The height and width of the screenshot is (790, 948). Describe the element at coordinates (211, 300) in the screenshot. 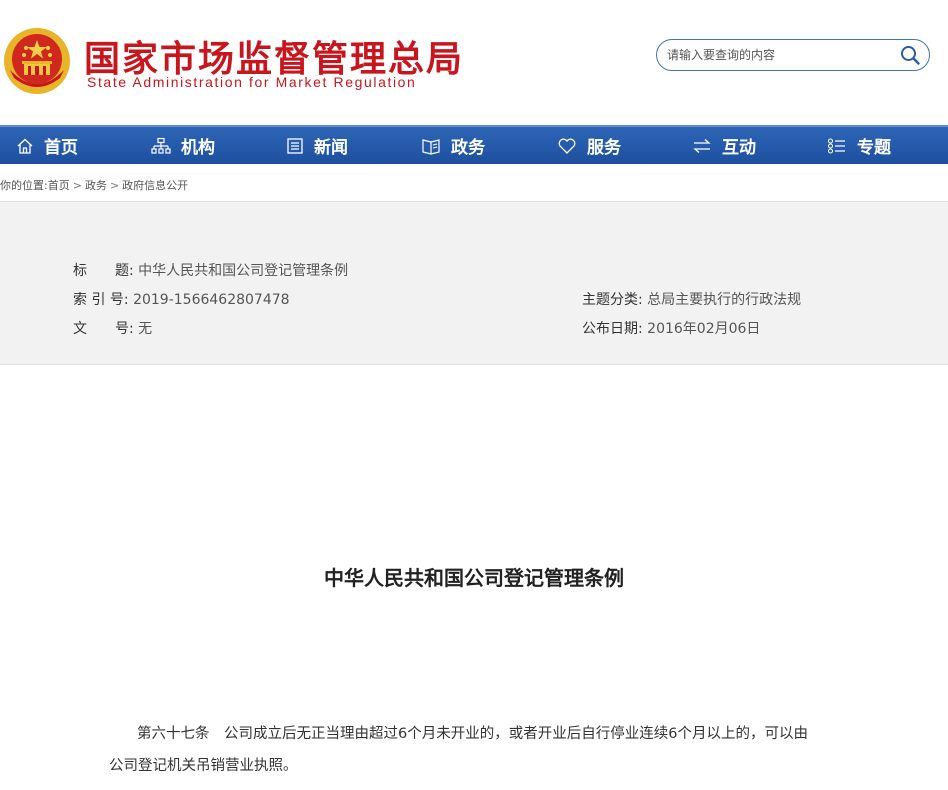

I see `info-index-value: 2019-1566462807478` at that location.